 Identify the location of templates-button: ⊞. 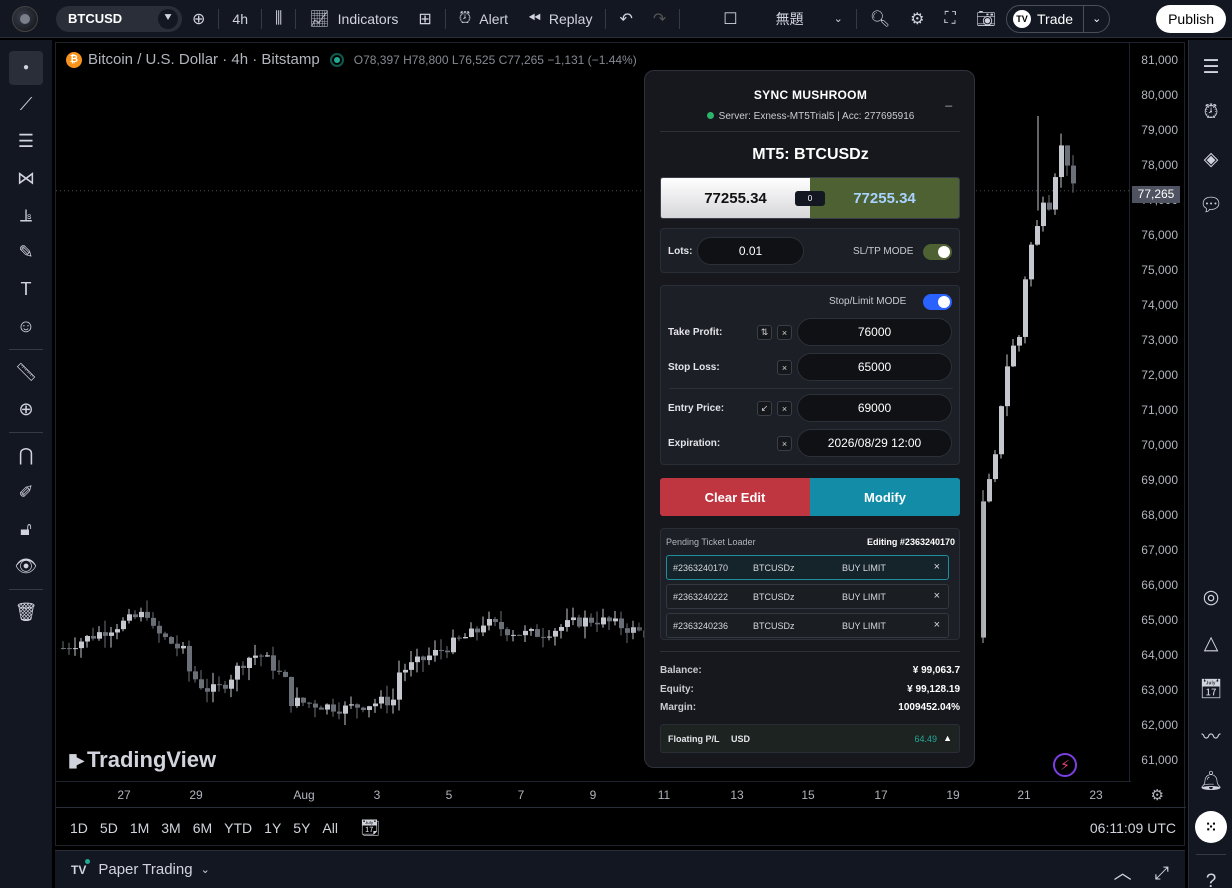
(424, 19).